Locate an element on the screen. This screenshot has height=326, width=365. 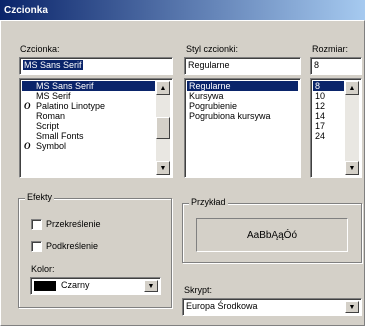
list-item-label: 14 is located at coordinates (320, 116).